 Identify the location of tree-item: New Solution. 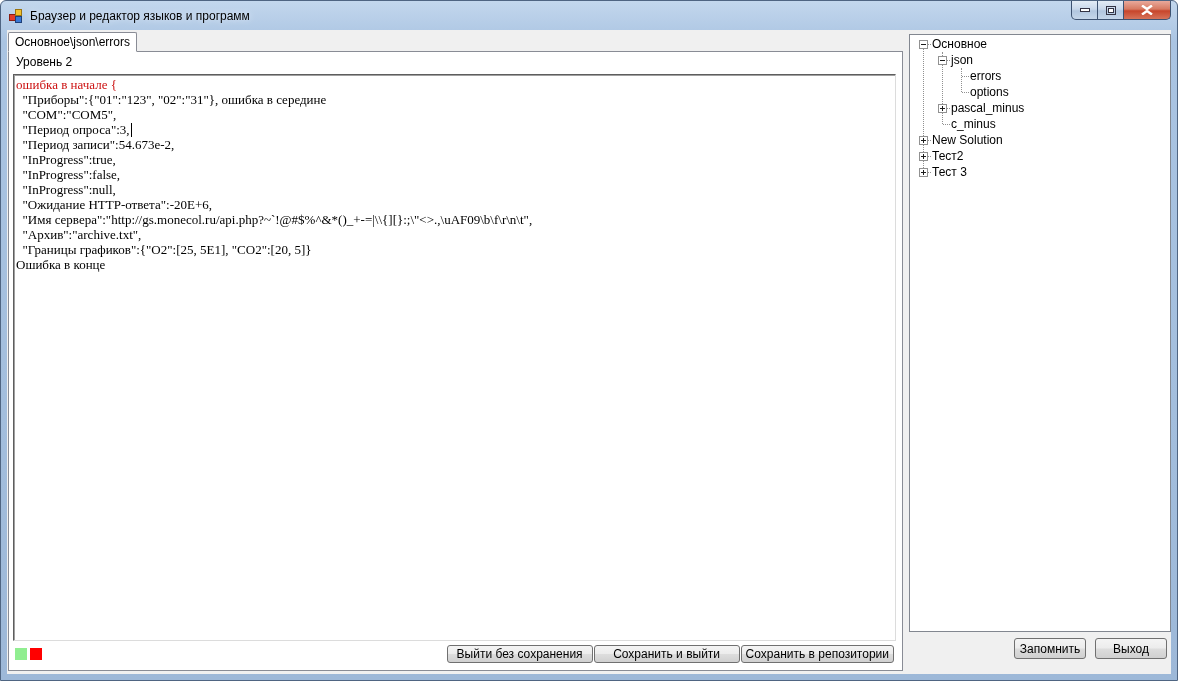
(967, 140).